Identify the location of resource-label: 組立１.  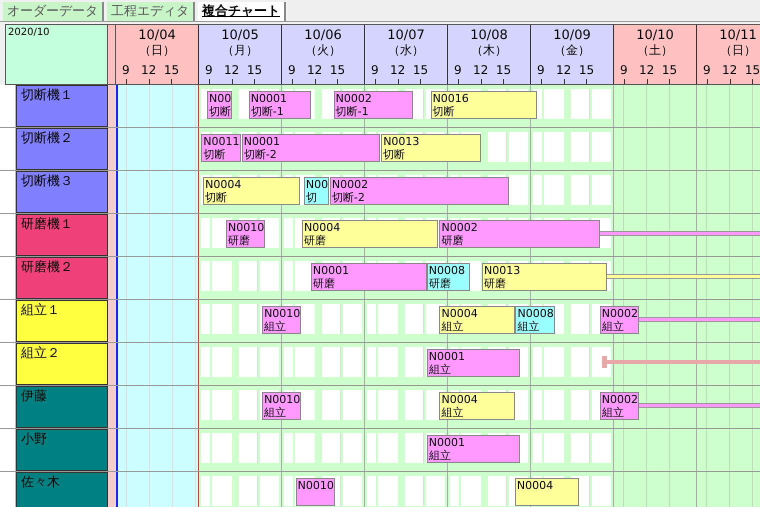
(62, 321).